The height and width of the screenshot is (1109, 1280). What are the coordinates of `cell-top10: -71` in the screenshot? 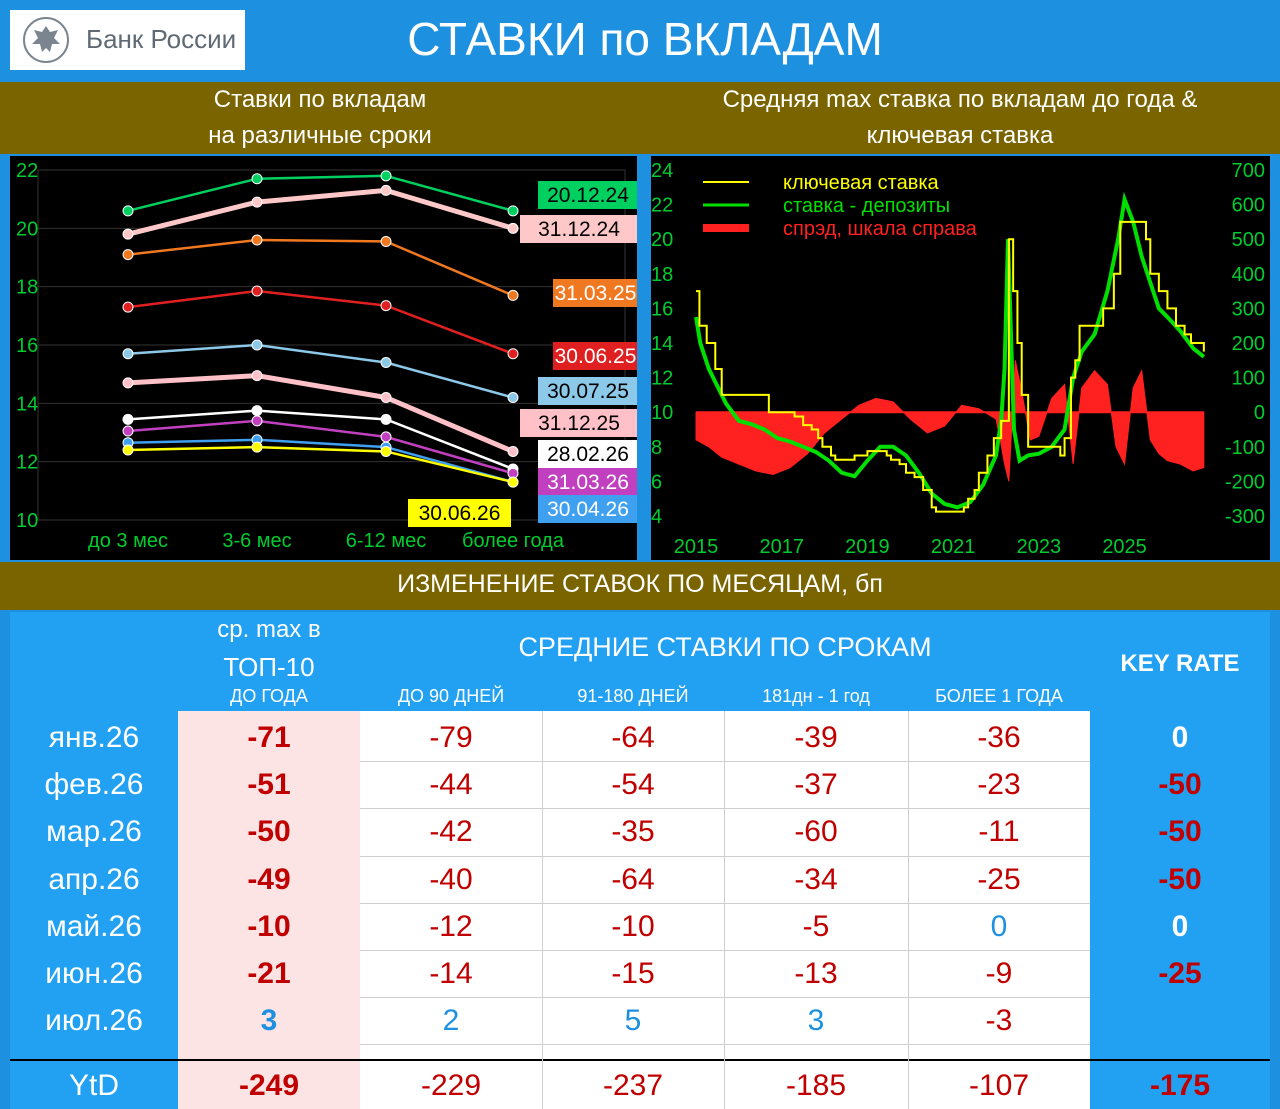 It's located at (269, 737).